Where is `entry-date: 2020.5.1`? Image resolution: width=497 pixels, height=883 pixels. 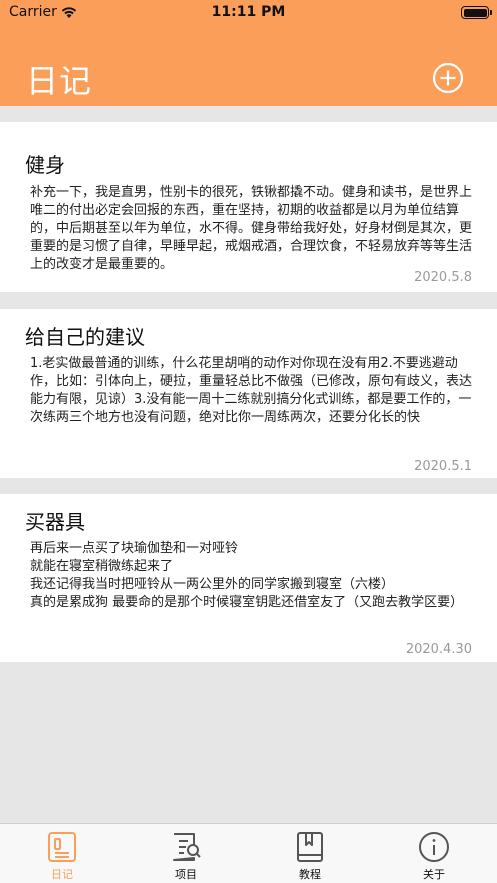
entry-date: 2020.5.1 is located at coordinates (443, 466).